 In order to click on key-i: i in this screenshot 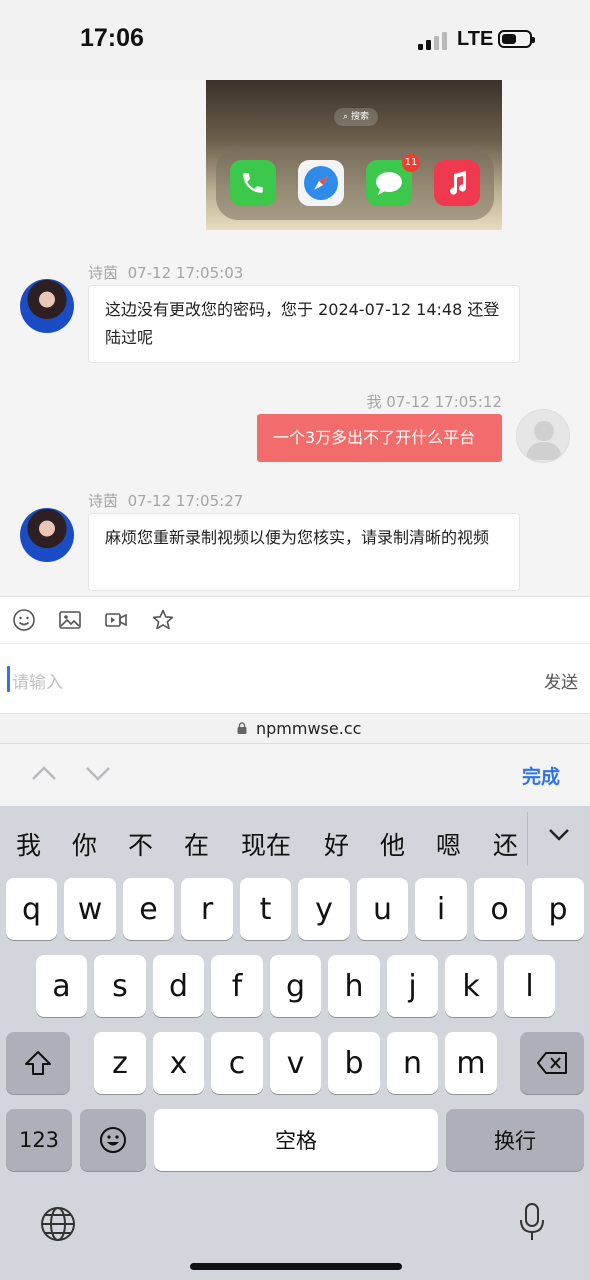, I will do `click(441, 909)`.